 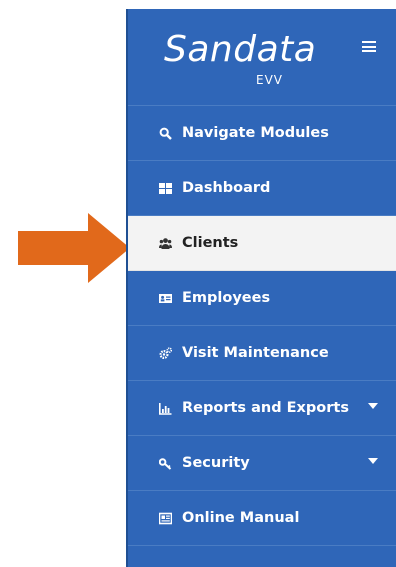 What do you see at coordinates (165, 408) in the screenshot?
I see `bar-chart-icon` at bounding box center [165, 408].